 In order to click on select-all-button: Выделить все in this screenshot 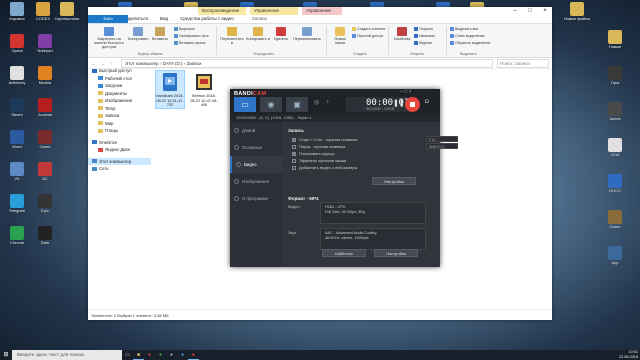, I will do `click(464, 29)`.